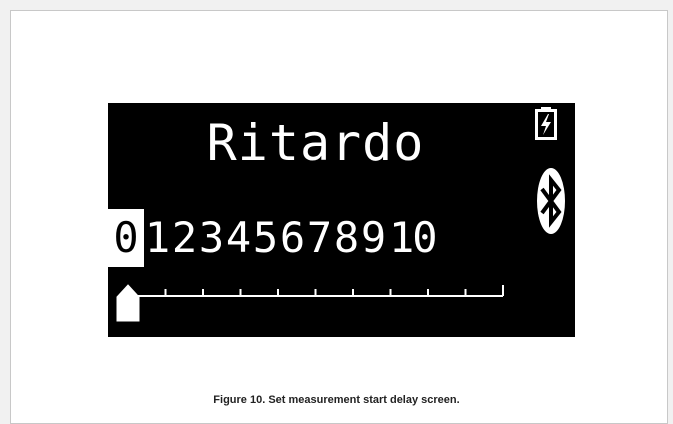 This screenshot has width=673, height=424. What do you see at coordinates (551, 201) in the screenshot?
I see `bluetooth-icon` at bounding box center [551, 201].